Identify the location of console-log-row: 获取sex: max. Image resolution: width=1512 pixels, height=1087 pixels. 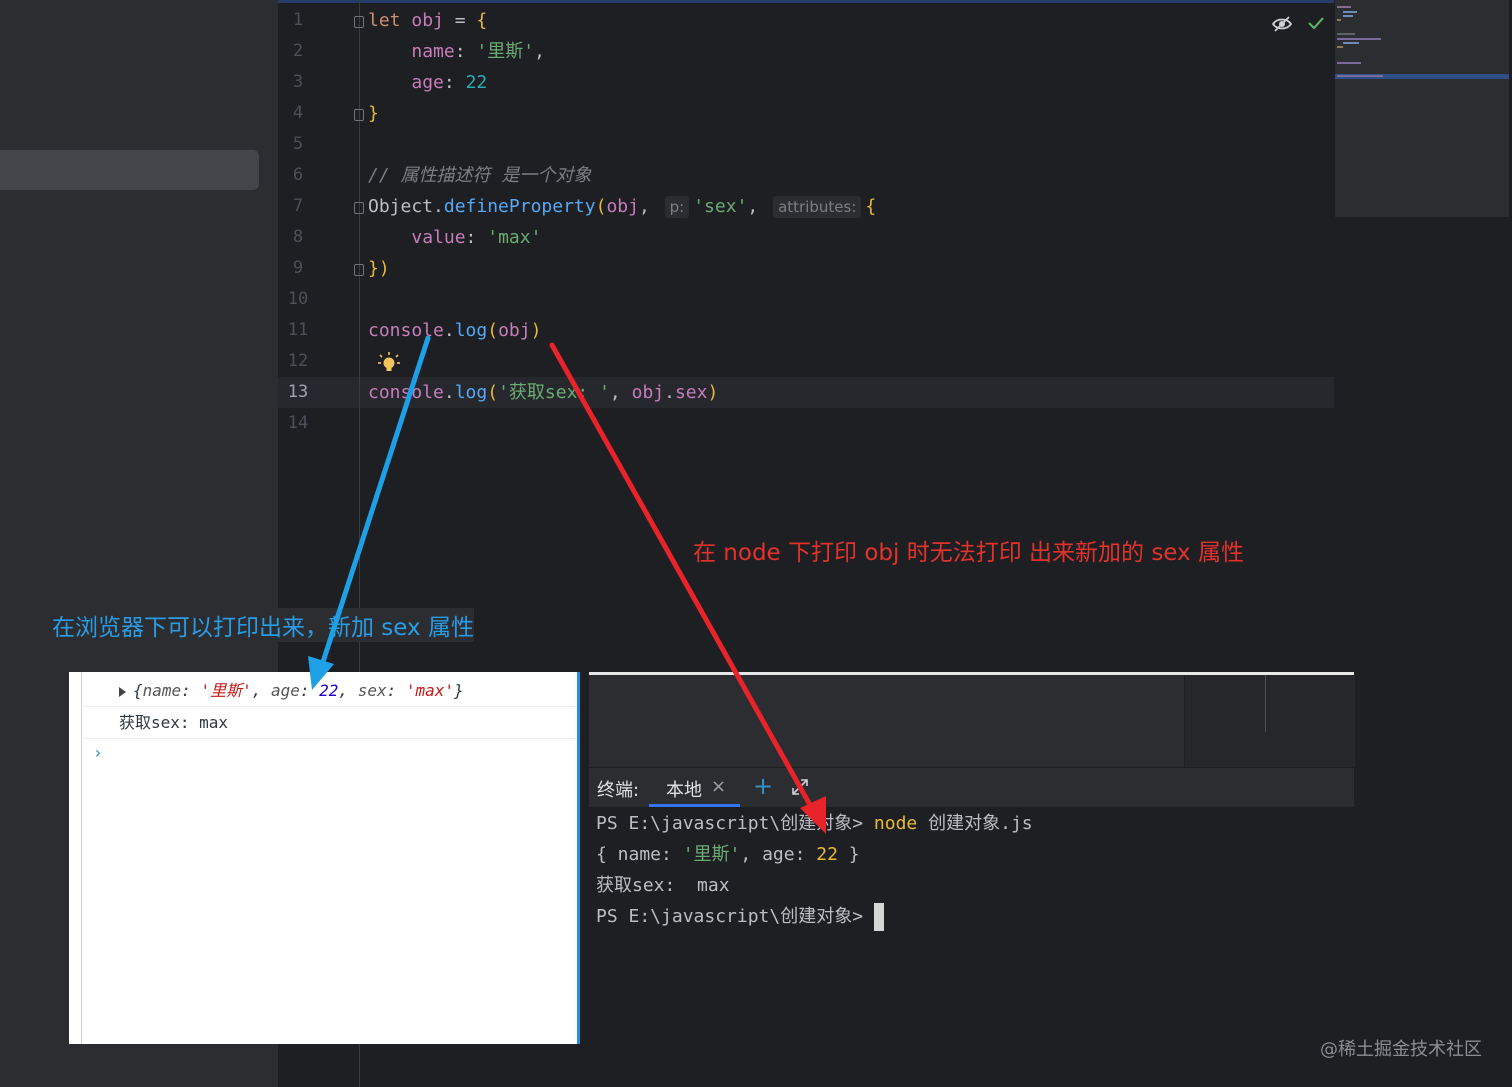
(329, 723).